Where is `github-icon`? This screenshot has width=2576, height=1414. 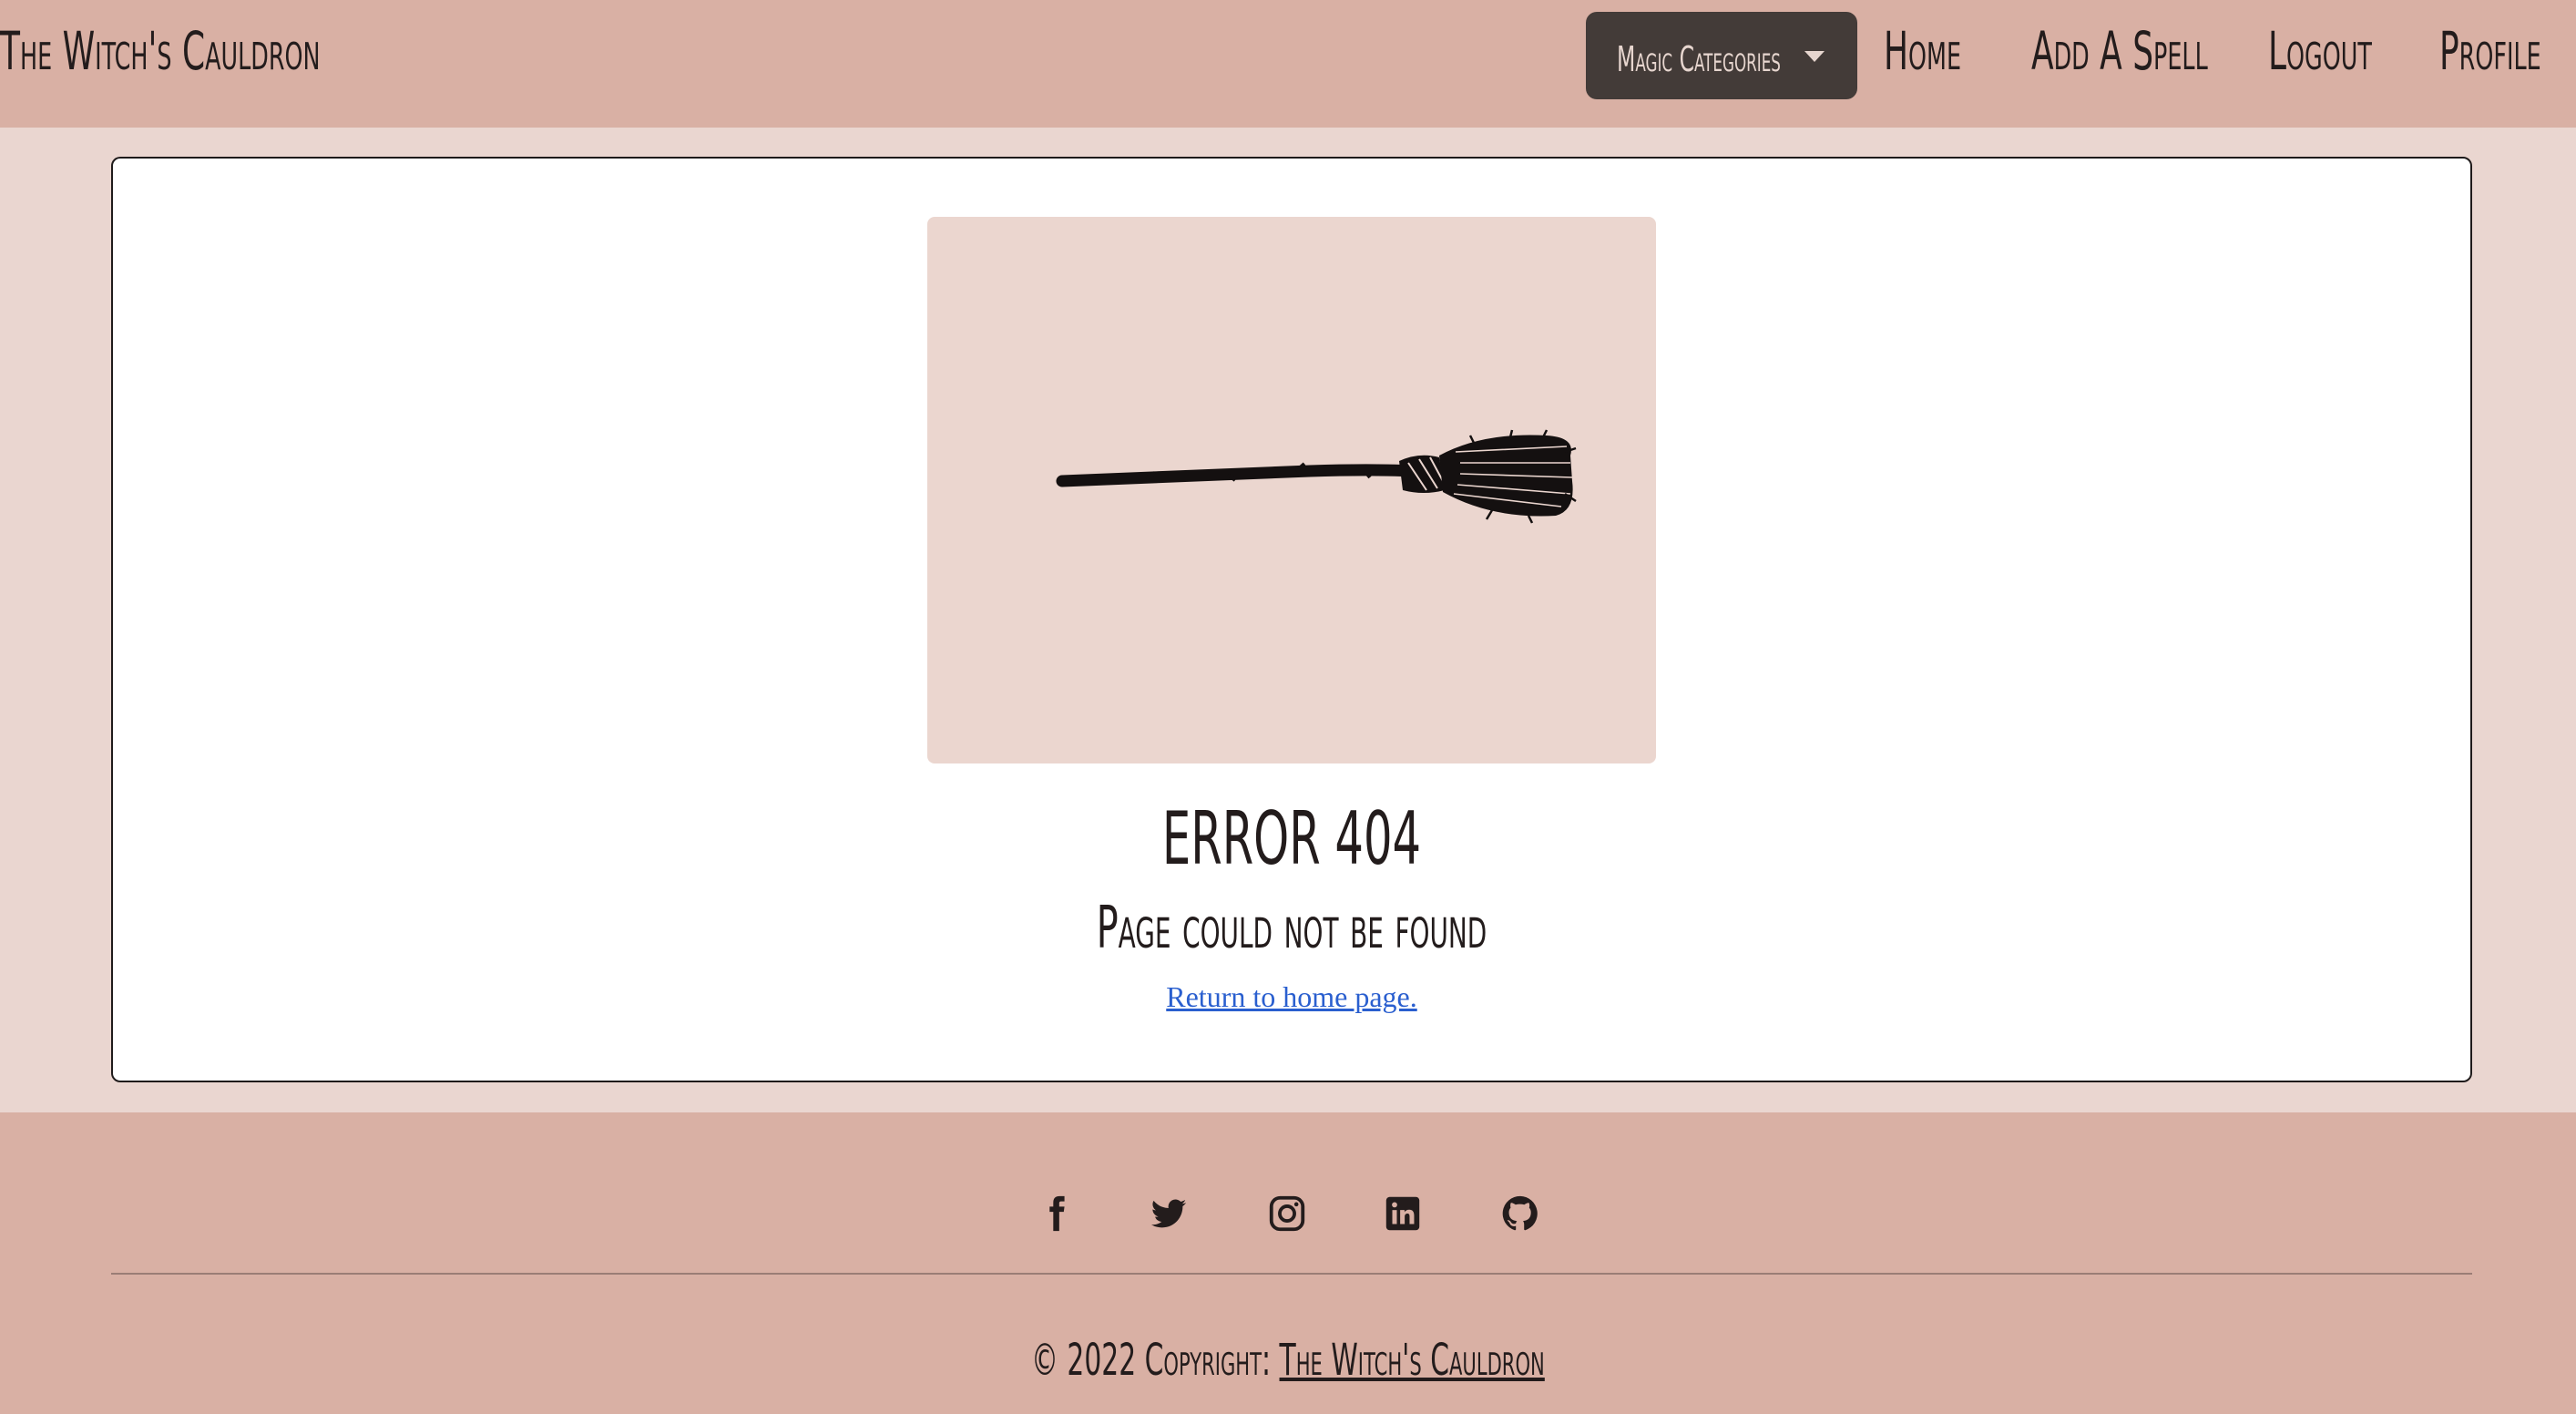 github-icon is located at coordinates (1520, 1214).